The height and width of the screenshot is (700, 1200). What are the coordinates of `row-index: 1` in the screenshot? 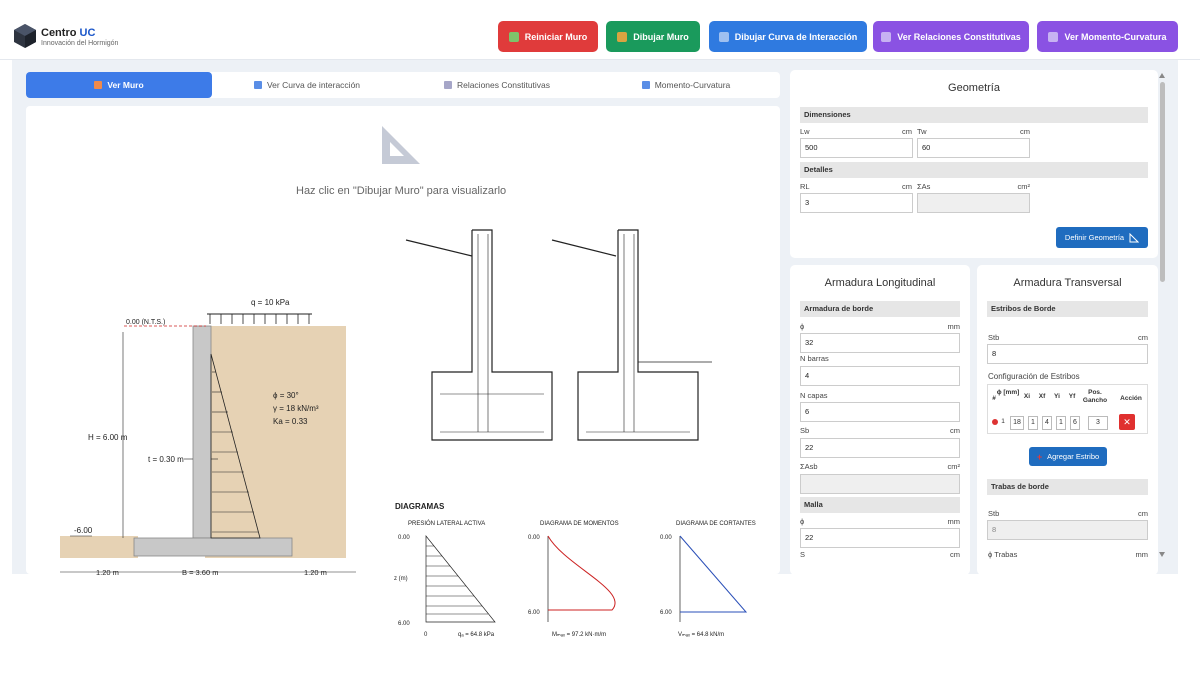 It's located at (1003, 421).